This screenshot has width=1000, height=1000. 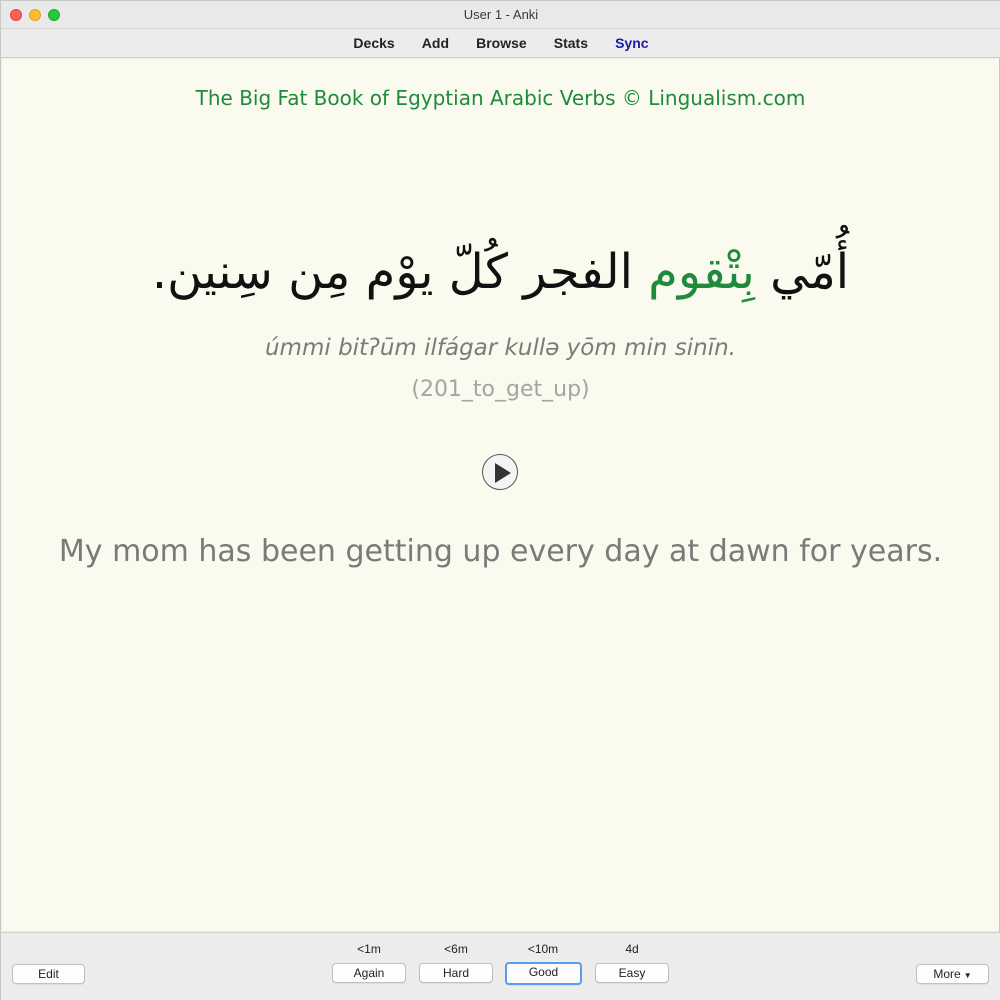 What do you see at coordinates (500, 389) in the screenshot?
I see `card-tag: (201_to_get_up)` at bounding box center [500, 389].